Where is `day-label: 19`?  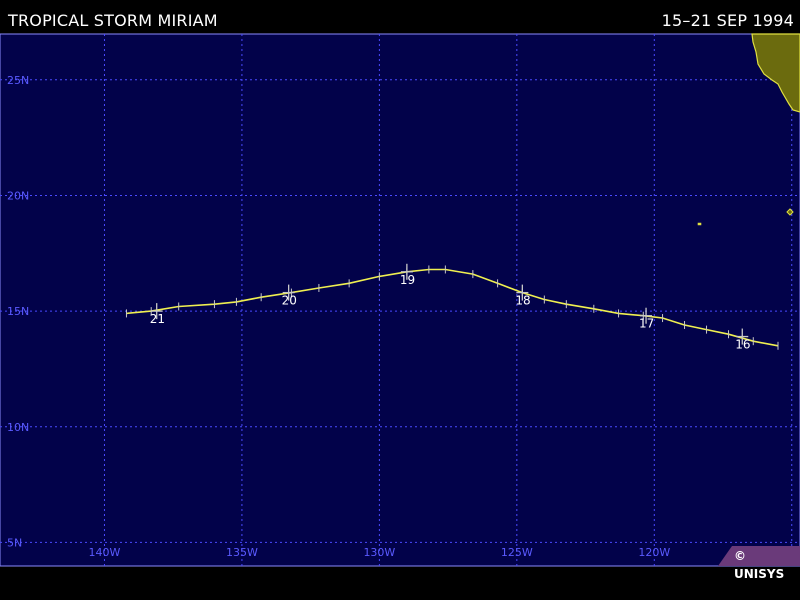
day-label: 19 is located at coordinates (407, 280).